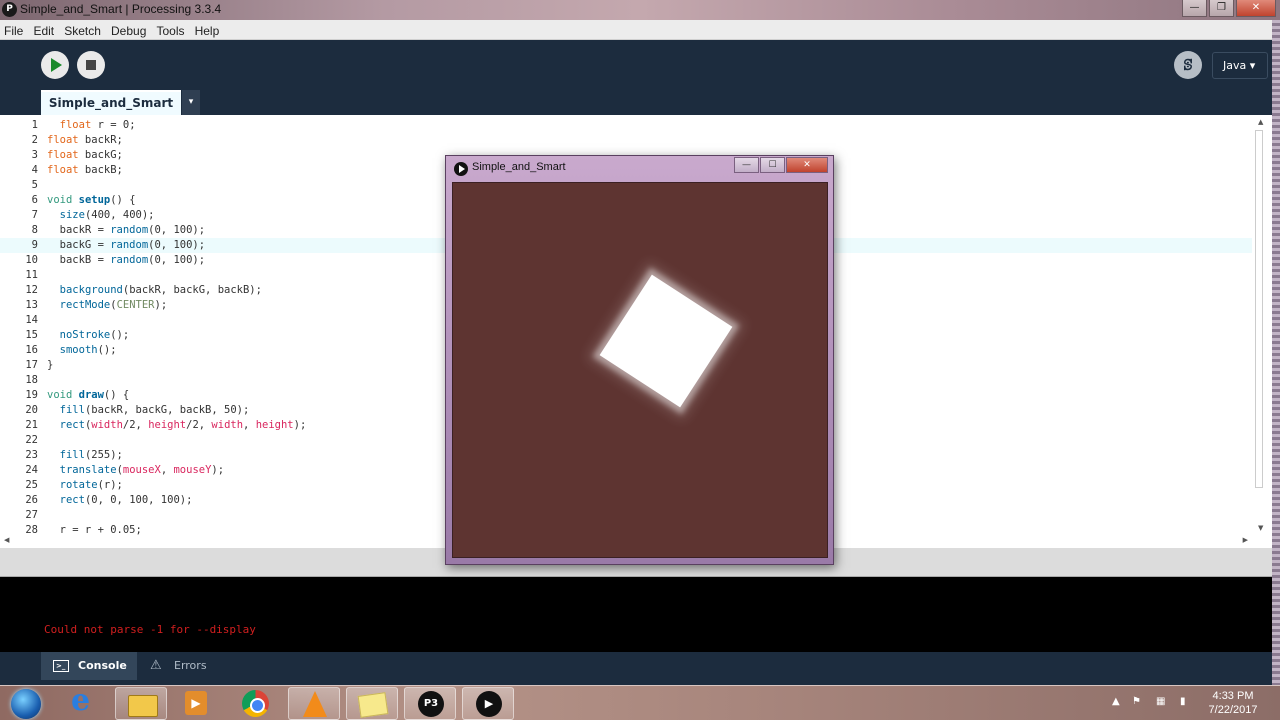  What do you see at coordinates (314, 703) in the screenshot?
I see `vlc-icon` at bounding box center [314, 703].